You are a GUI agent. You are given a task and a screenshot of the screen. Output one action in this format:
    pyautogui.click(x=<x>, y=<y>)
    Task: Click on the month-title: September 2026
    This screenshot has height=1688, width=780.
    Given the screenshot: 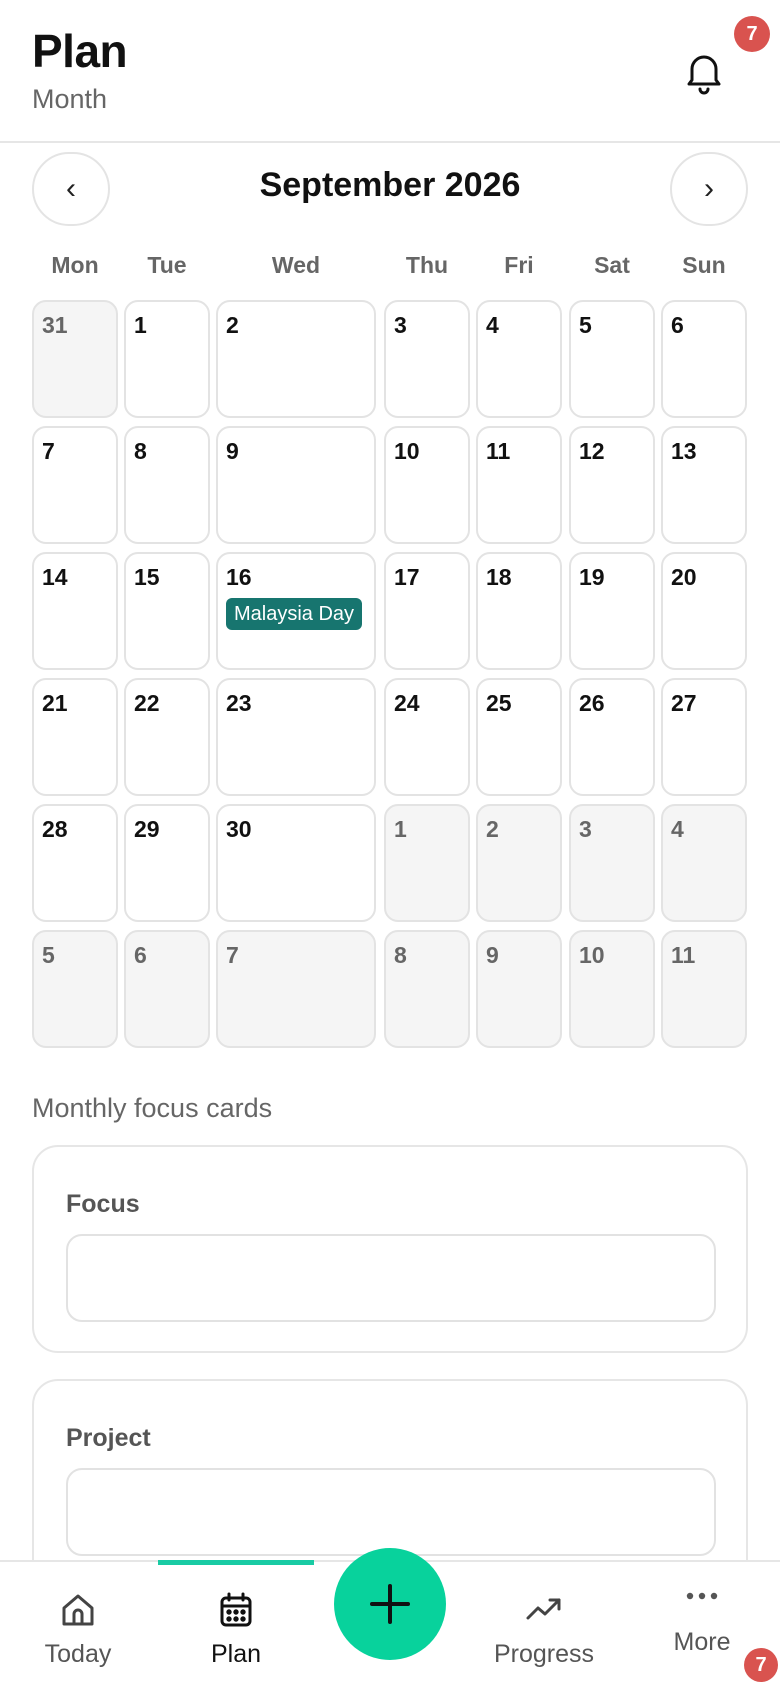 What is the action you would take?
    pyautogui.click(x=390, y=185)
    